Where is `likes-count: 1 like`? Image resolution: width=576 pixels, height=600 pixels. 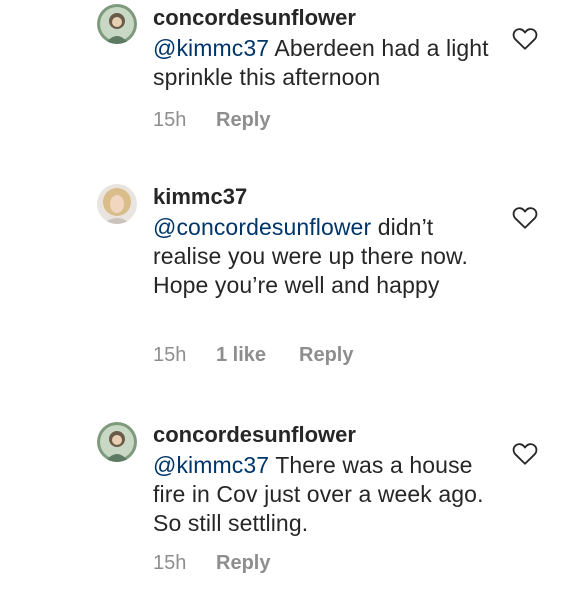 likes-count: 1 like is located at coordinates (257, 355).